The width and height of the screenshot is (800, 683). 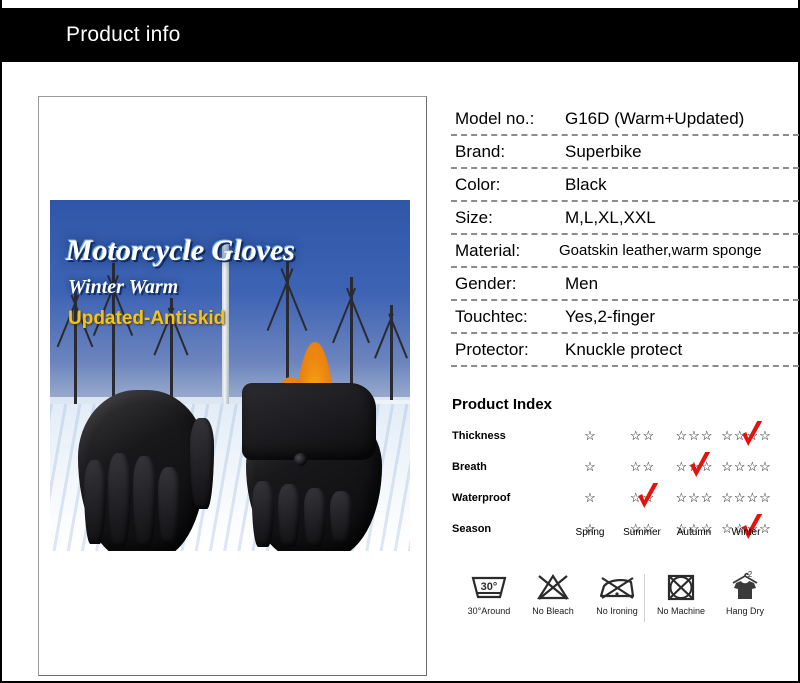 I want to click on spec-row: Color: Black, so click(x=625, y=185).